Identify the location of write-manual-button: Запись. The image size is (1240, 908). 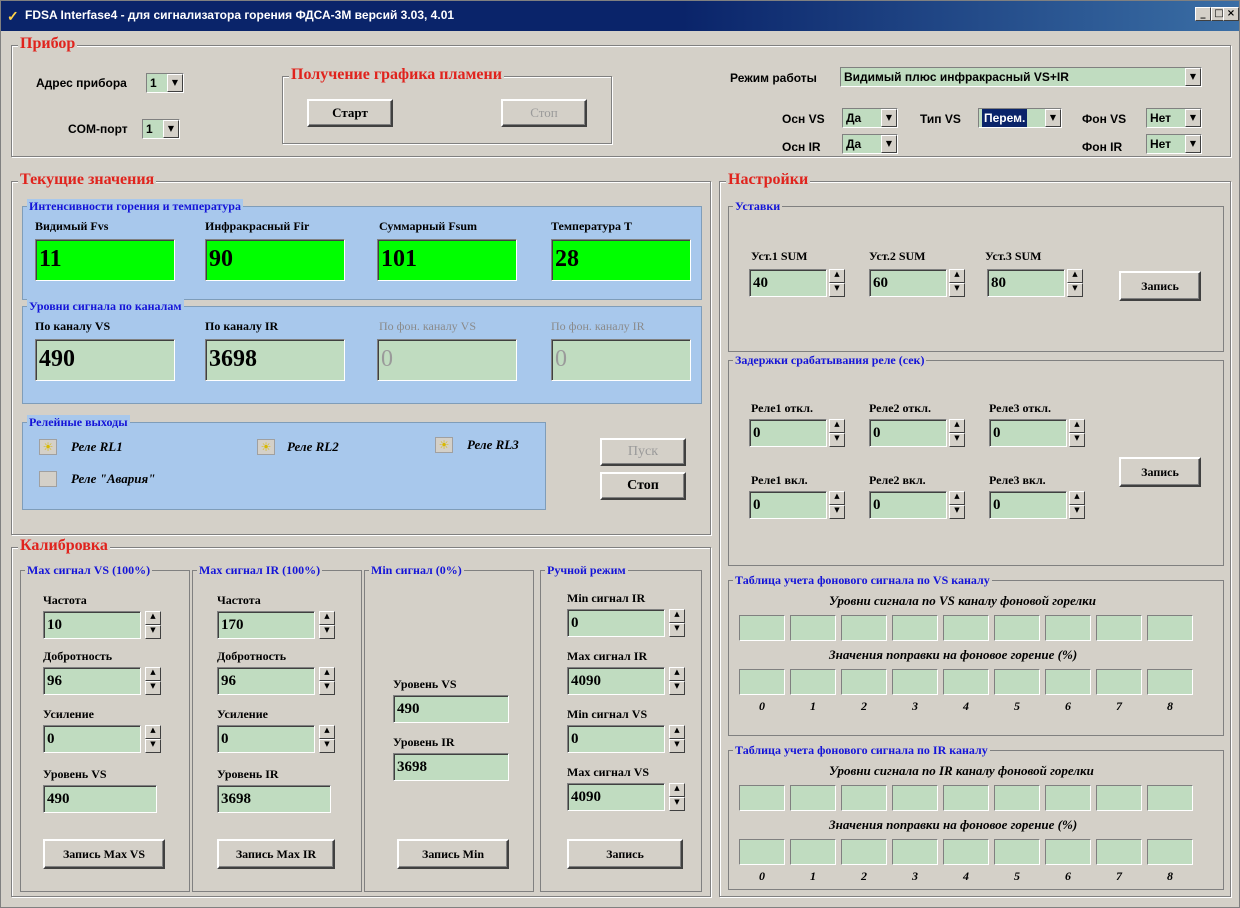
(625, 854).